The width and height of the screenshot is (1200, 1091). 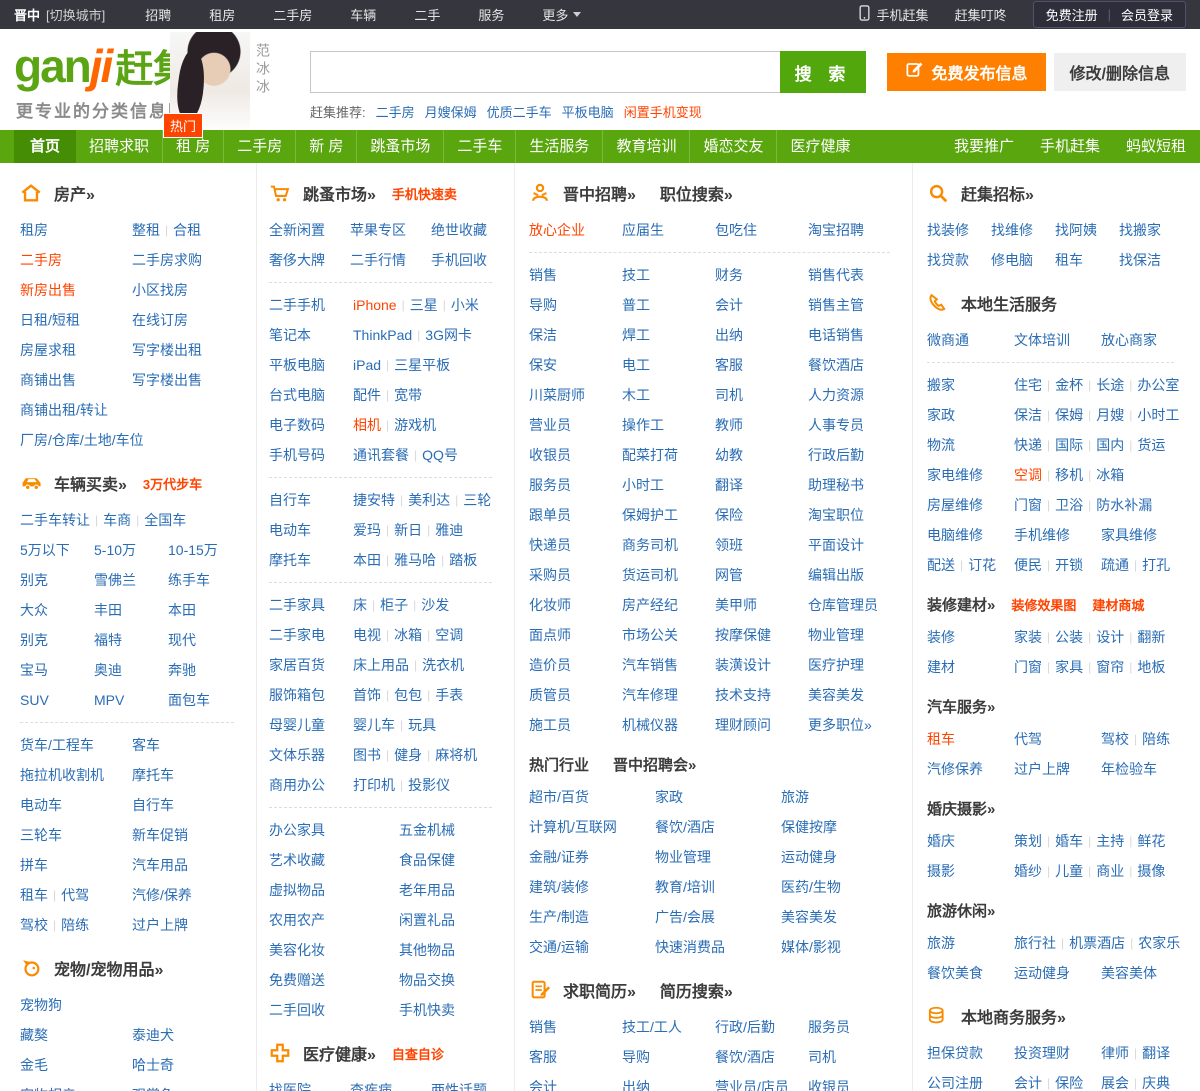 What do you see at coordinates (55, 520) in the screenshot?
I see `link: 二手车转让` at bounding box center [55, 520].